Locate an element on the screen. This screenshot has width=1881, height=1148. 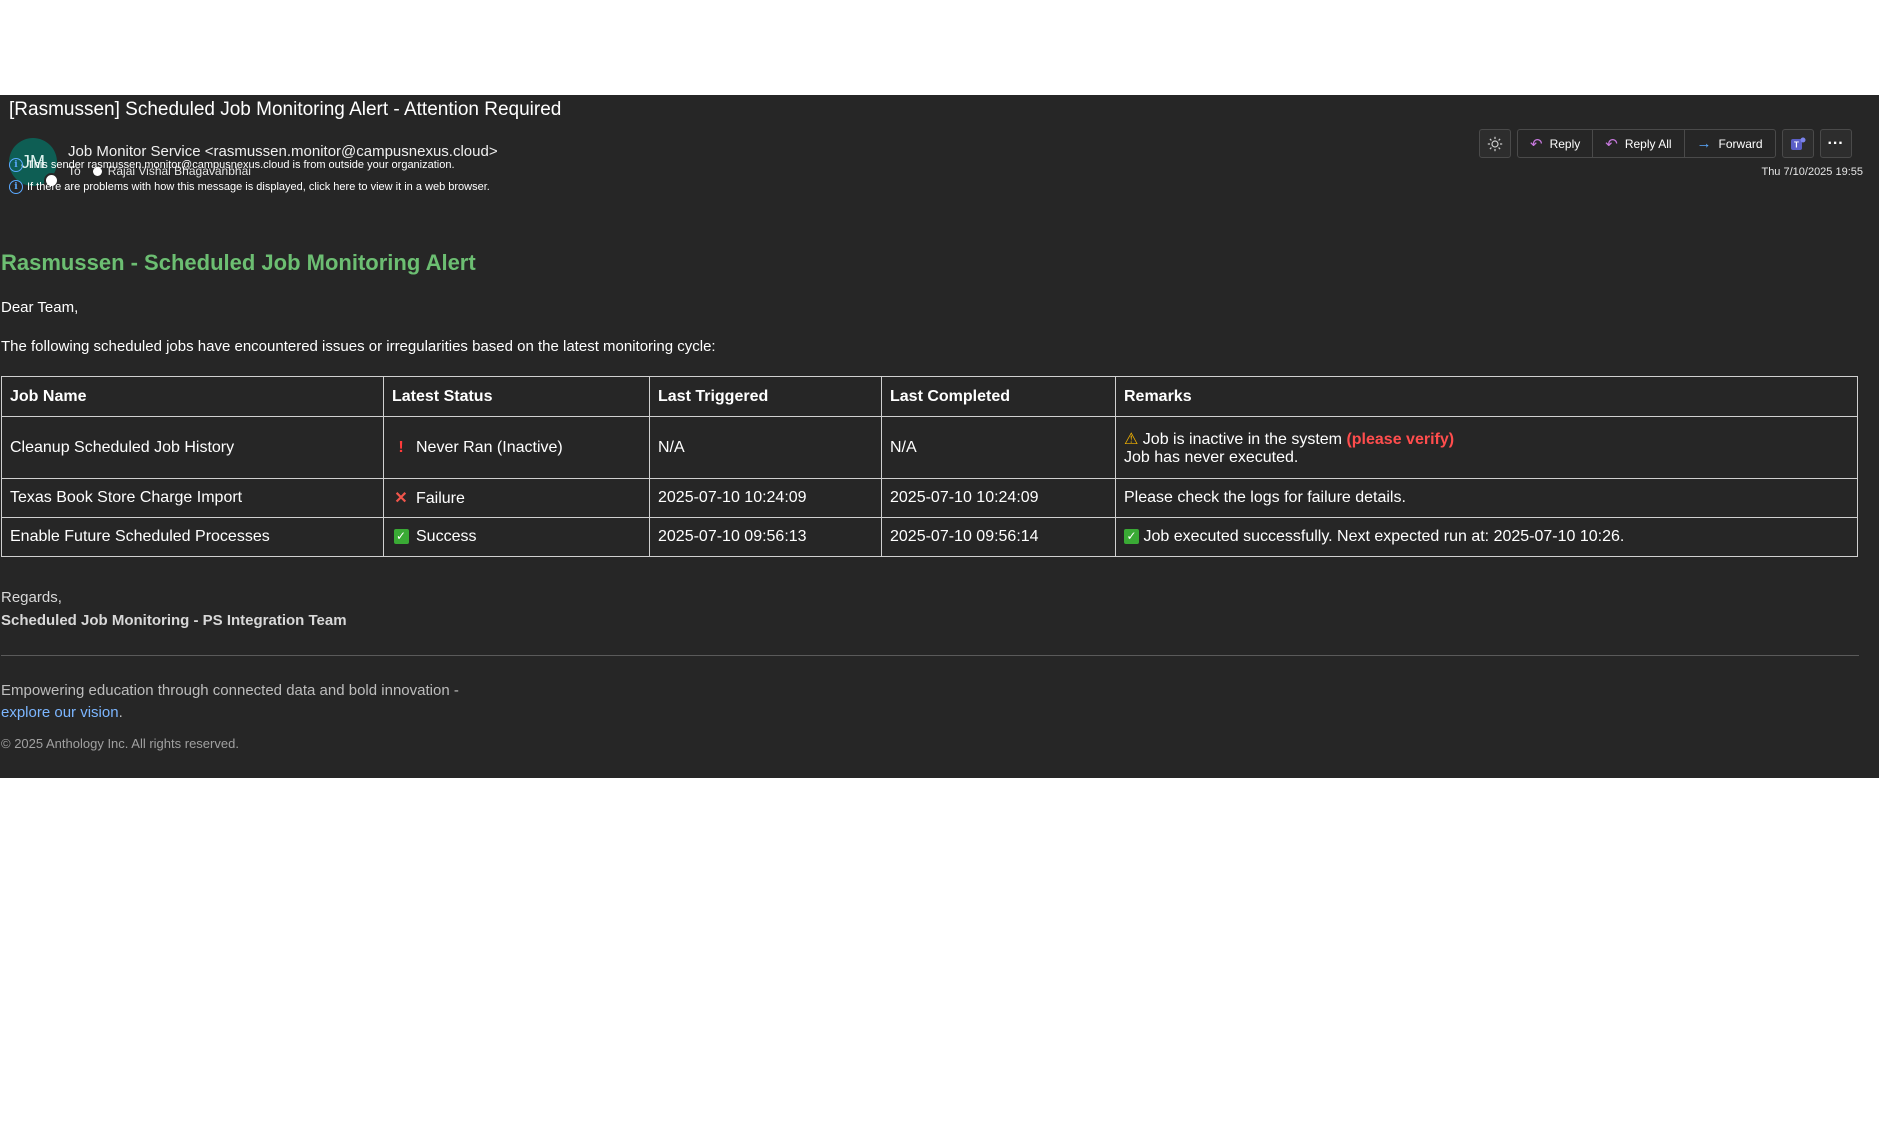
status-cell: ✕ Failure is located at coordinates (516, 498).